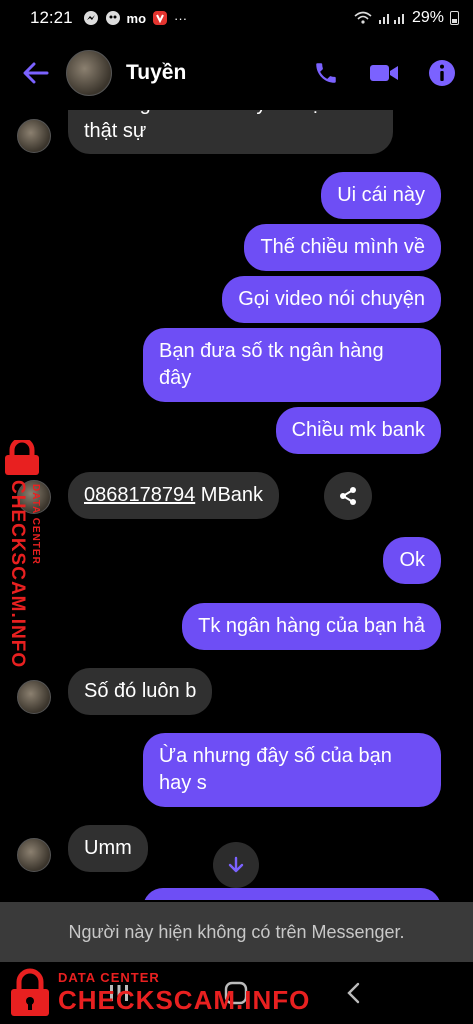 This screenshot has width=473, height=1024. I want to click on video-call-button, so click(384, 73).